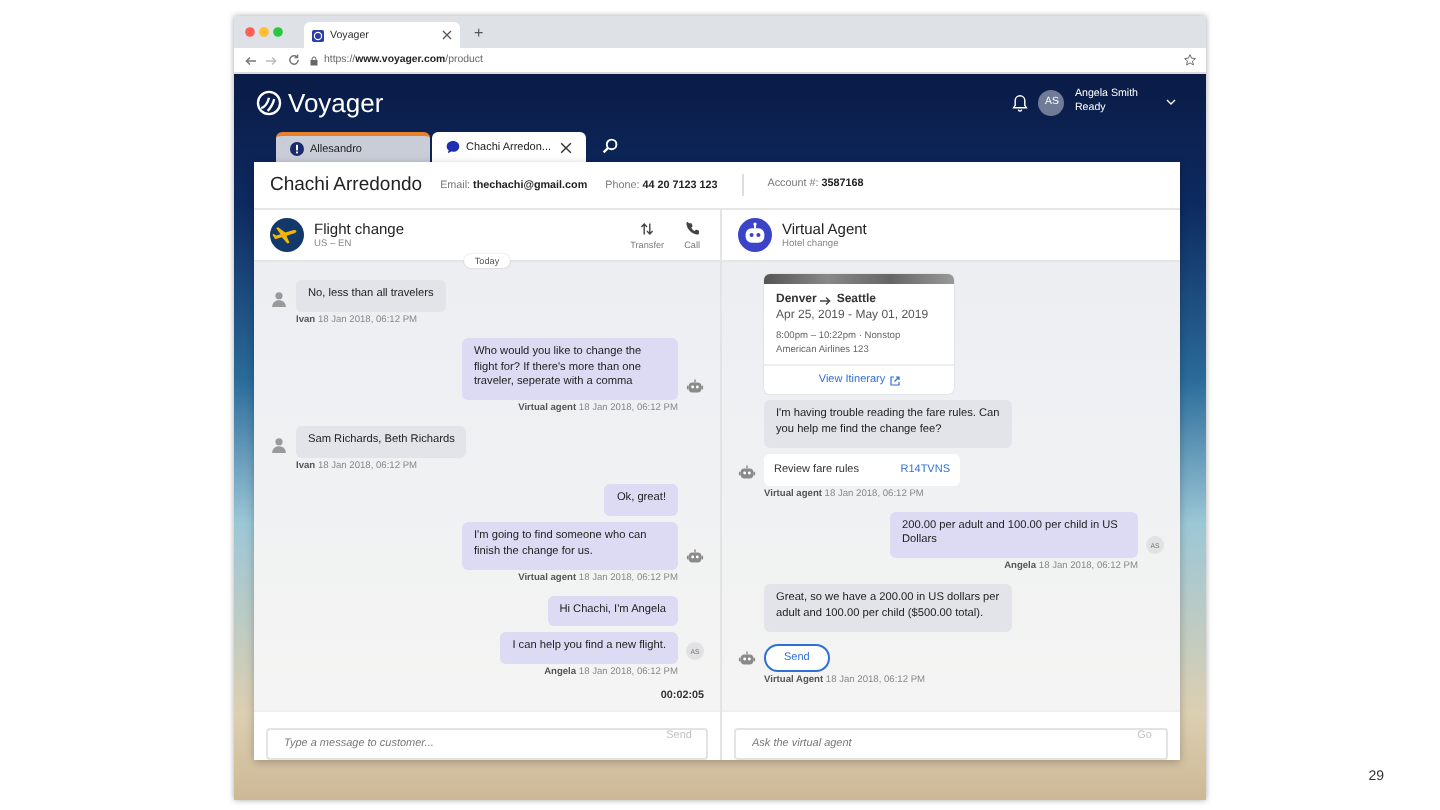  Describe the element at coordinates (346, 185) in the screenshot. I see `customer-name: Chachi Arredondo` at that location.